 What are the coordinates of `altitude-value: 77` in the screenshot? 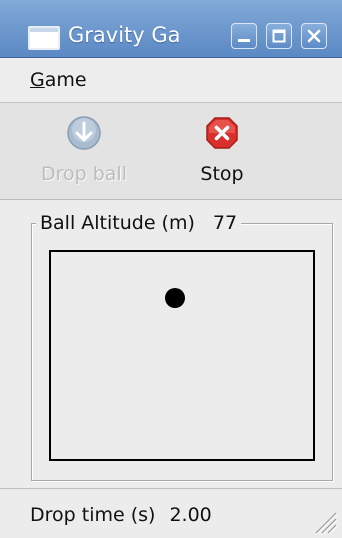 It's located at (225, 223).